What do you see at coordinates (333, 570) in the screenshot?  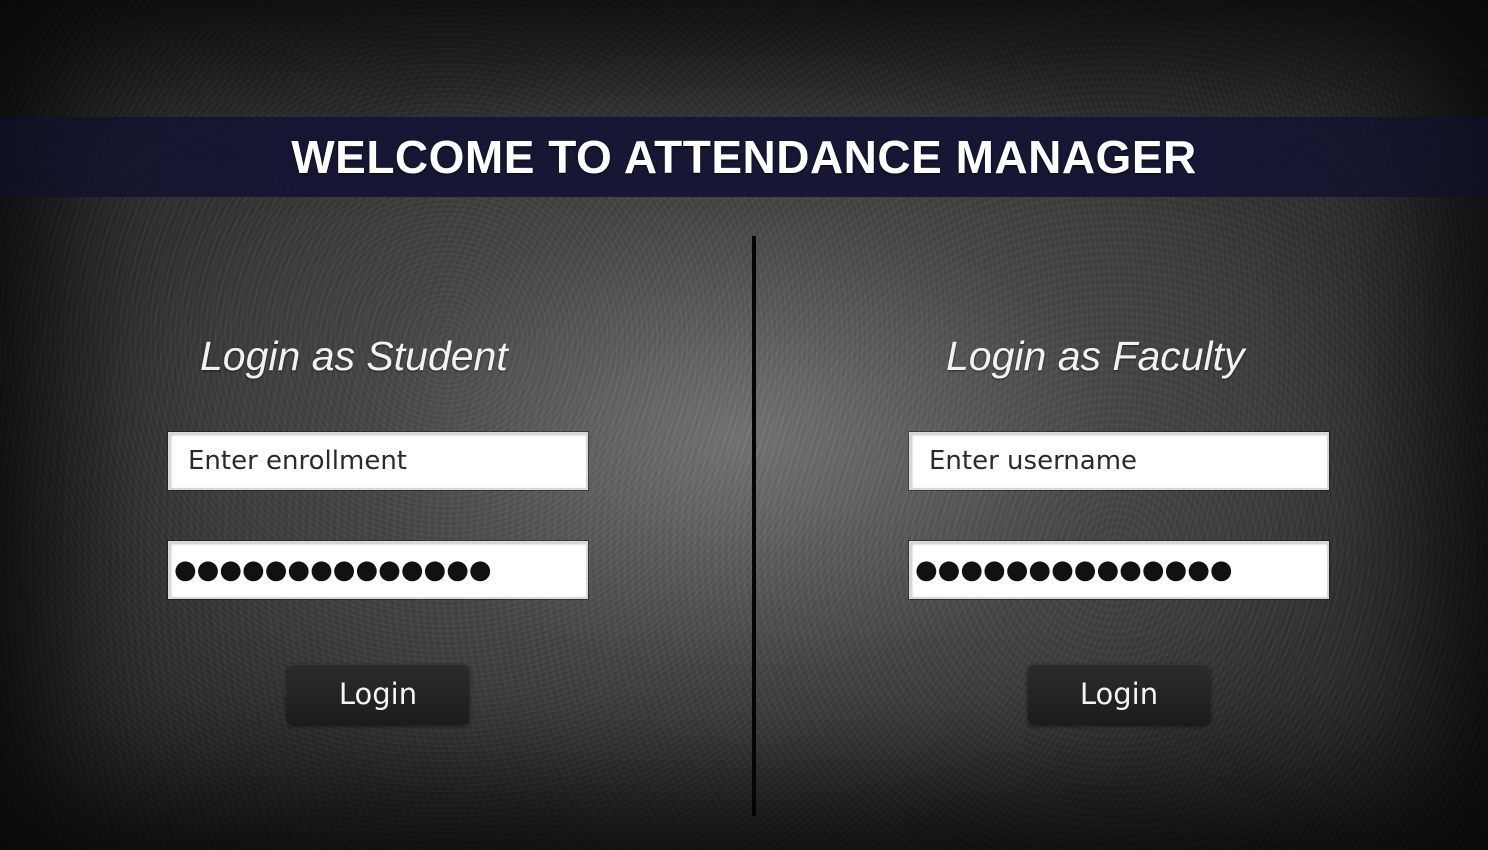 I see `student-password-mask: ●●●●●●●●●●●●●●` at bounding box center [333, 570].